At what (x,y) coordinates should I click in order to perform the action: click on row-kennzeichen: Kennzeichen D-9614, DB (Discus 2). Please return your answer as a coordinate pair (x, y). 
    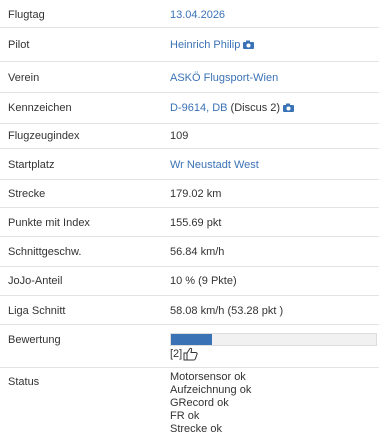
    Looking at the image, I should click on (189, 108).